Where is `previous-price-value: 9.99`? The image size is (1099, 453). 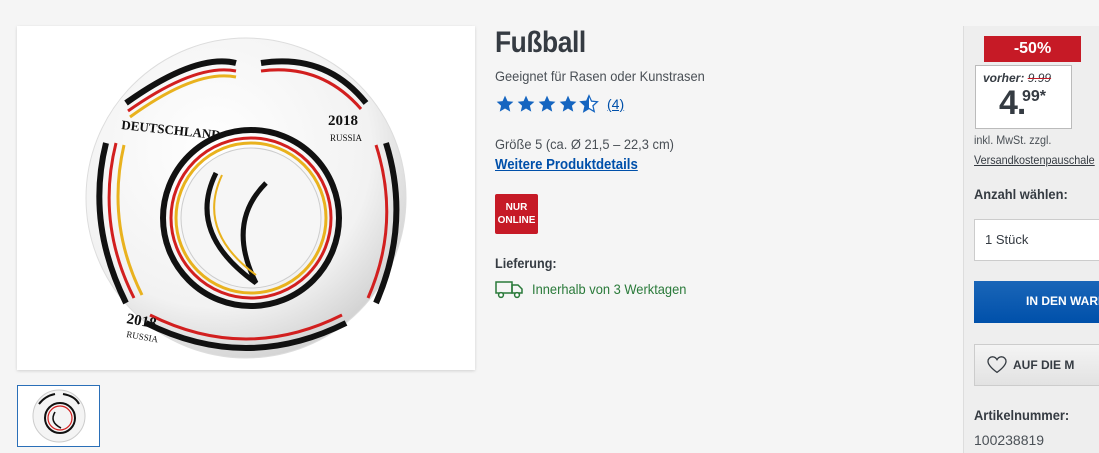 previous-price-value: 9.99 is located at coordinates (1039, 78).